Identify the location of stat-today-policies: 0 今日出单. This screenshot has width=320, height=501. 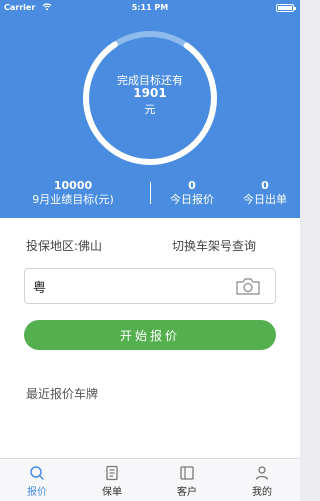
(265, 193).